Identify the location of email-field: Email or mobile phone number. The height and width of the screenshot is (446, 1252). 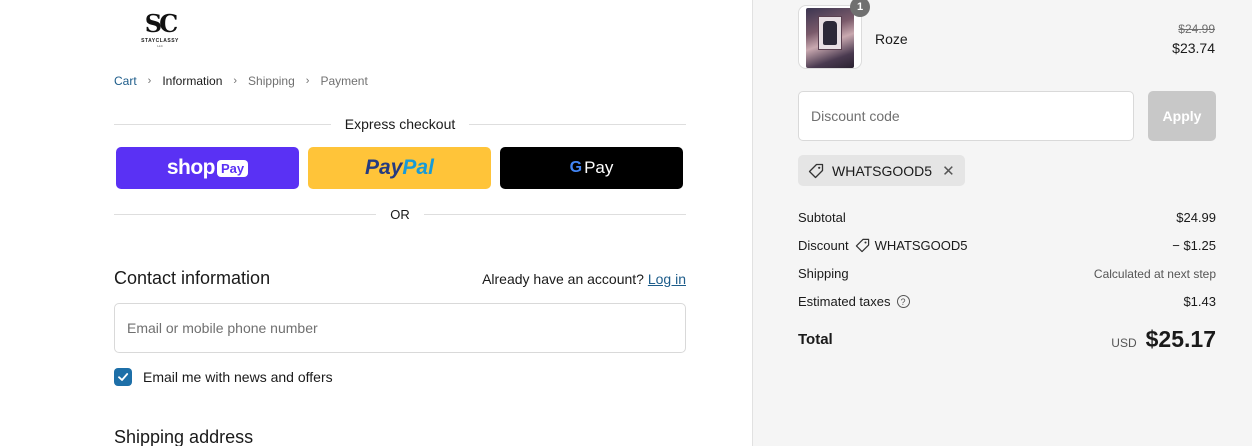
(400, 328).